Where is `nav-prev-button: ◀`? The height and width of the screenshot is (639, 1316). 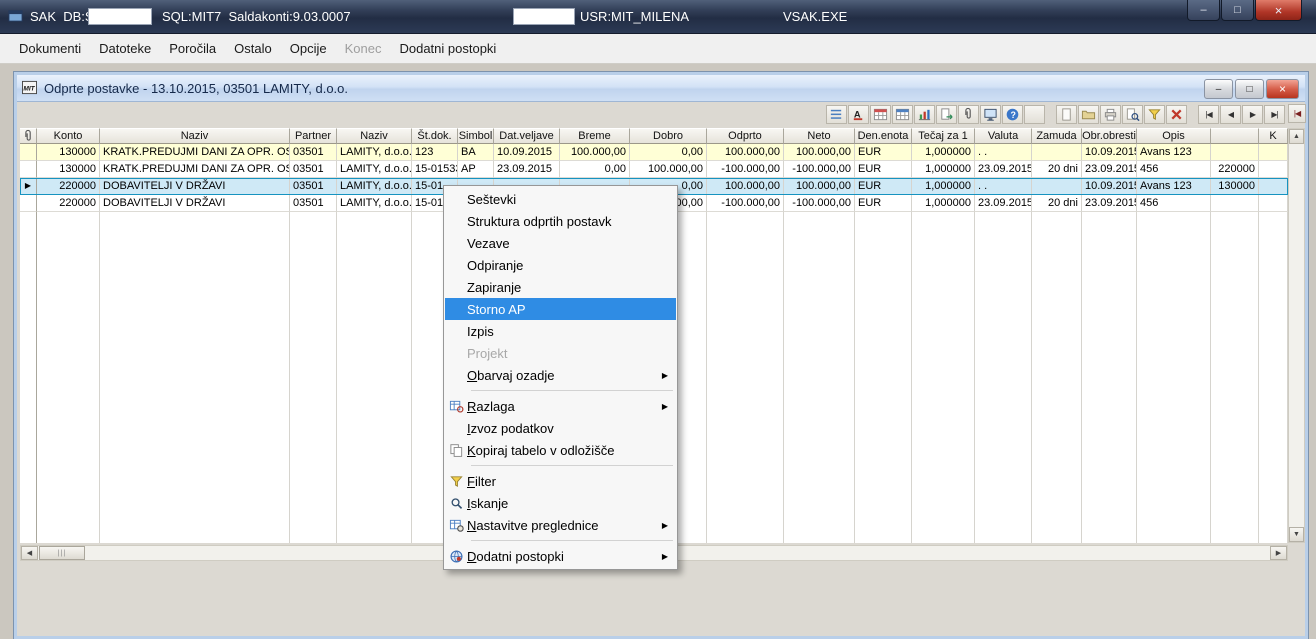 nav-prev-button: ◀ is located at coordinates (1230, 114).